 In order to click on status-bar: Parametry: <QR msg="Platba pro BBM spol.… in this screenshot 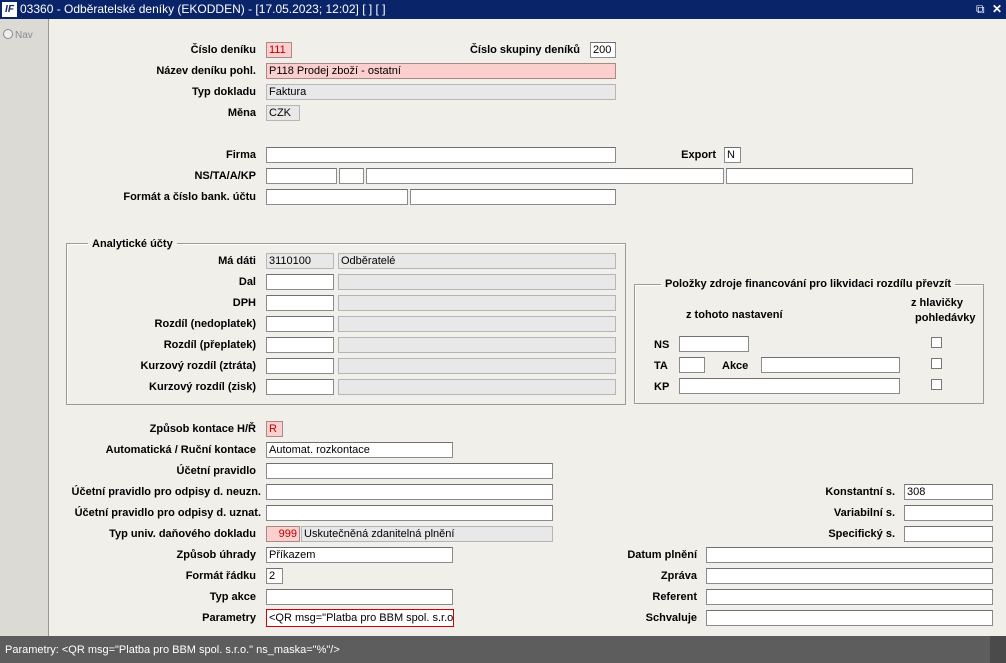, I will do `click(503, 649)`.